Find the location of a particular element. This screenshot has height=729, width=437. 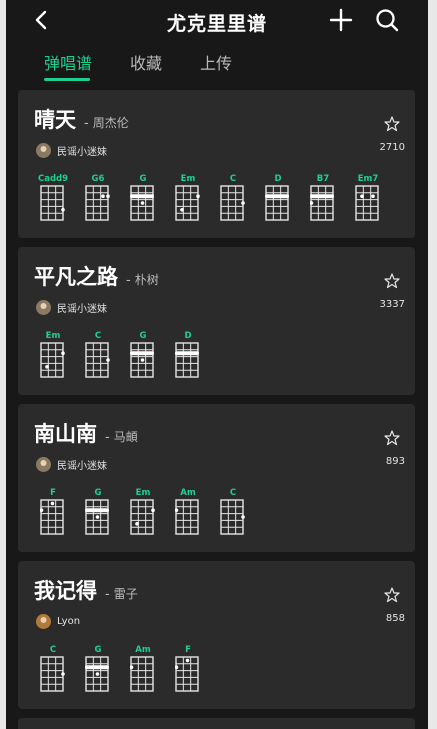

chord: B7 is located at coordinates (330, 202).